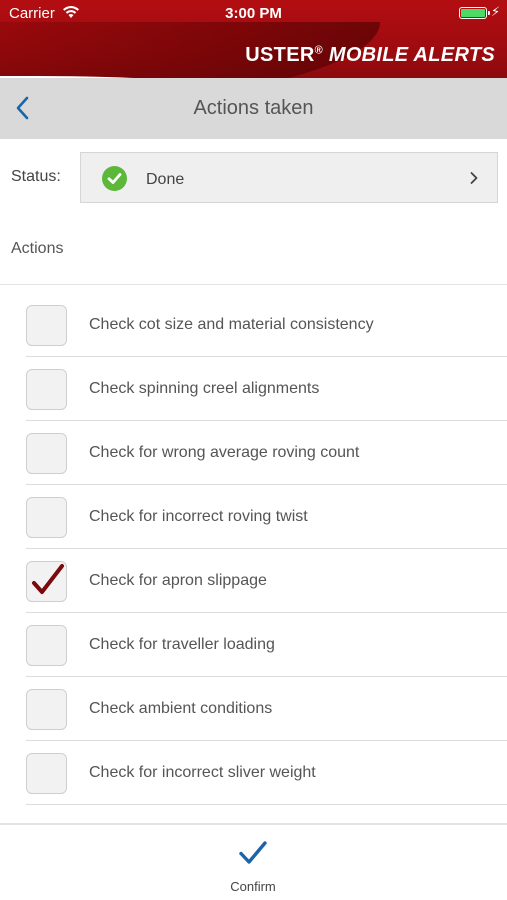  Describe the element at coordinates (36, 176) in the screenshot. I see `status-label: Status:` at that location.